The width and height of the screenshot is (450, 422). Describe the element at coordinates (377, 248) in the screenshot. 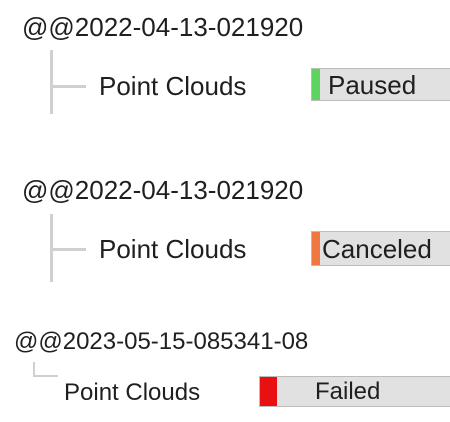

I see `status-text: Canceled` at that location.